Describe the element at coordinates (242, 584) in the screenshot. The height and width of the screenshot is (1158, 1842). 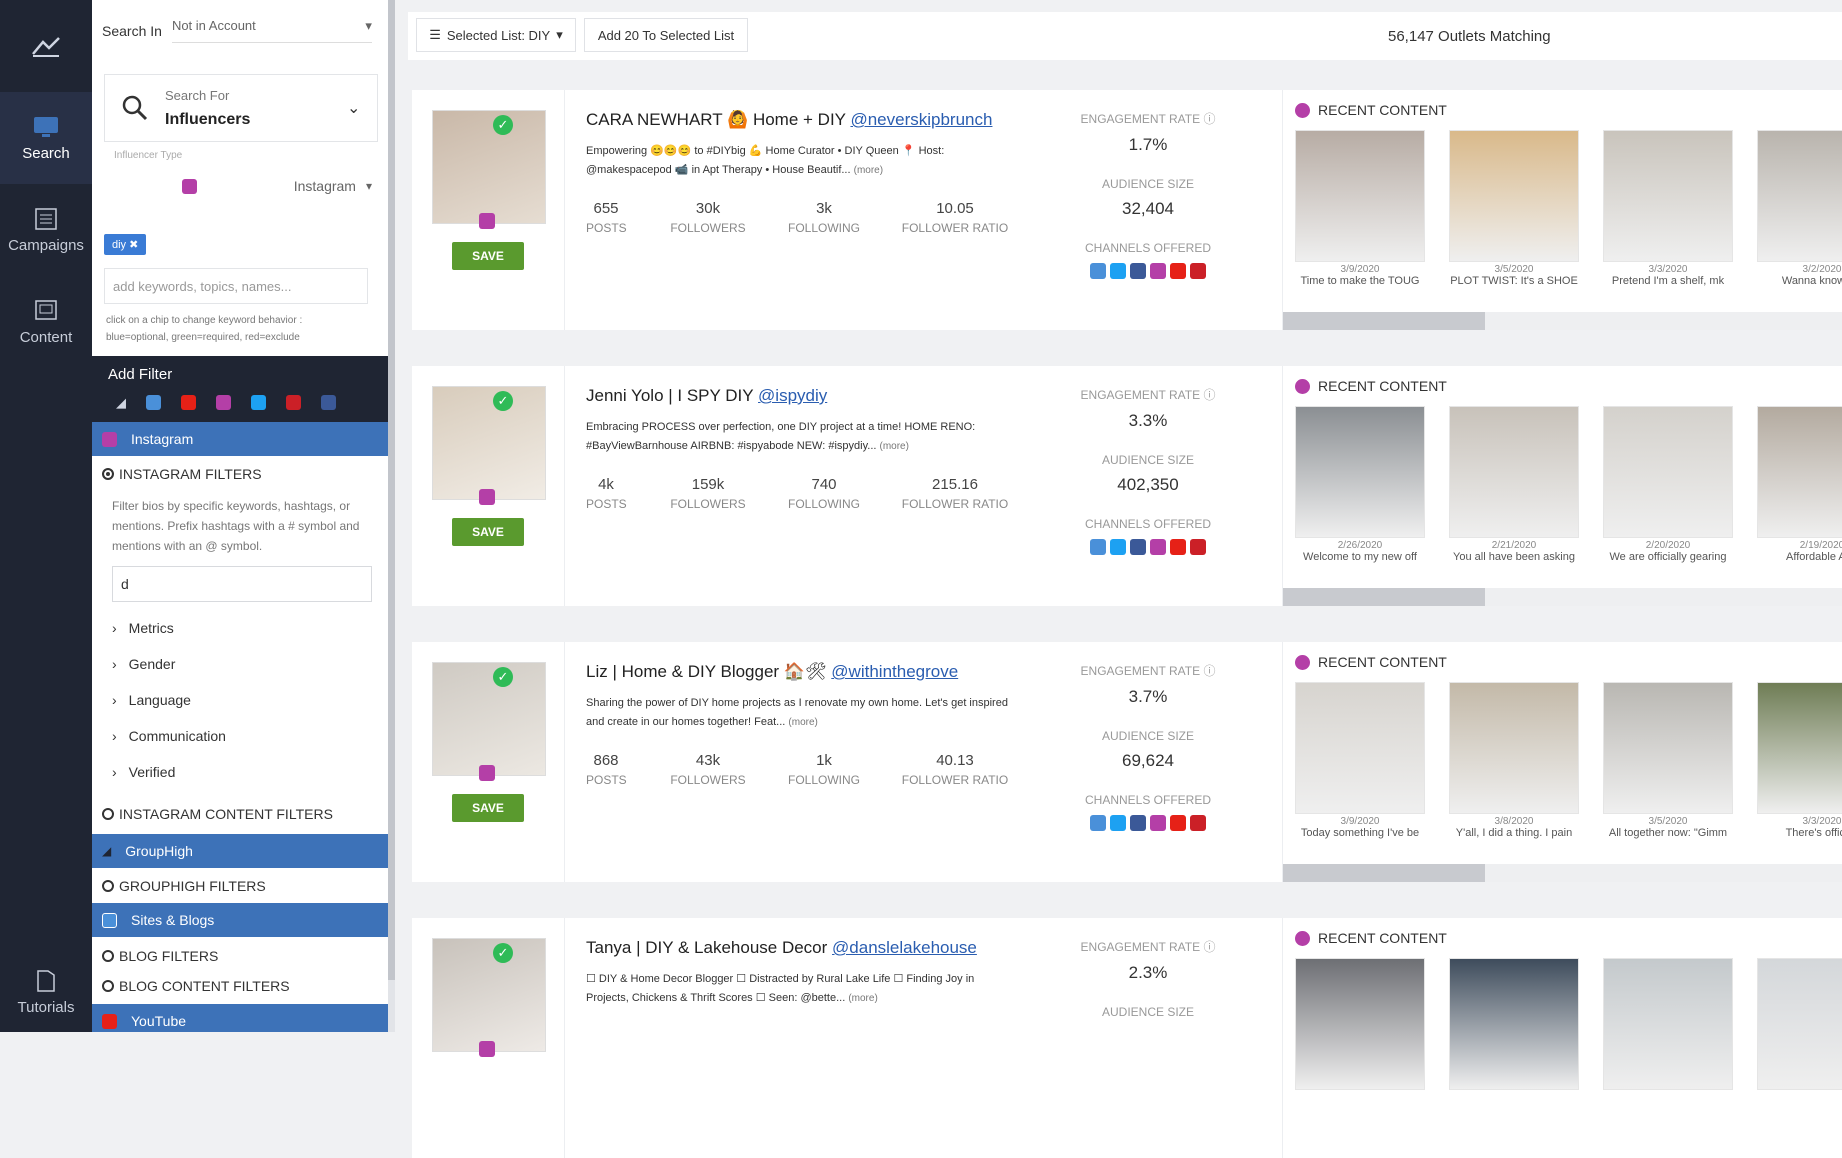
I see `bio-filter-input: d` at that location.